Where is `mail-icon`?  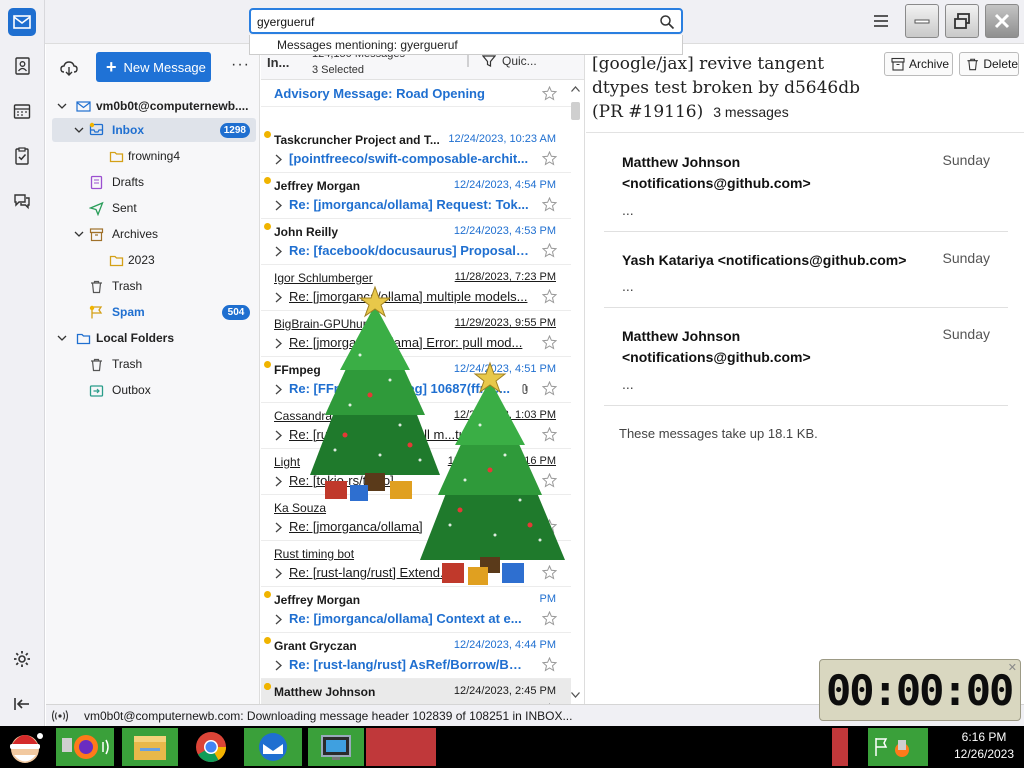
mail-icon is located at coordinates (22, 22).